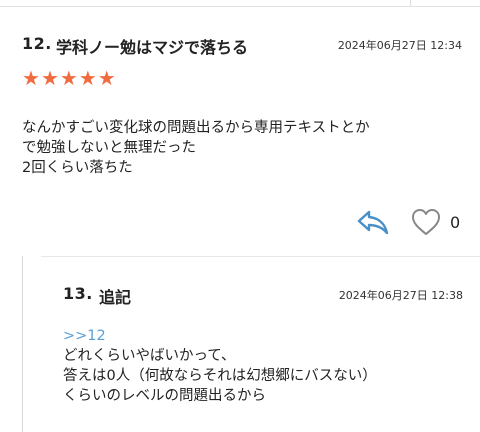  What do you see at coordinates (115, 297) in the screenshot?
I see `comment-title: 追記` at bounding box center [115, 297].